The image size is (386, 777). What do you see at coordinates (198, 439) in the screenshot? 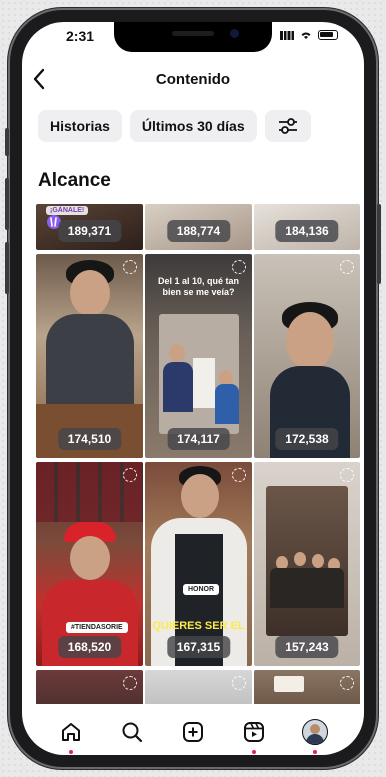
I see `tile-view-count: 174,117` at bounding box center [198, 439].